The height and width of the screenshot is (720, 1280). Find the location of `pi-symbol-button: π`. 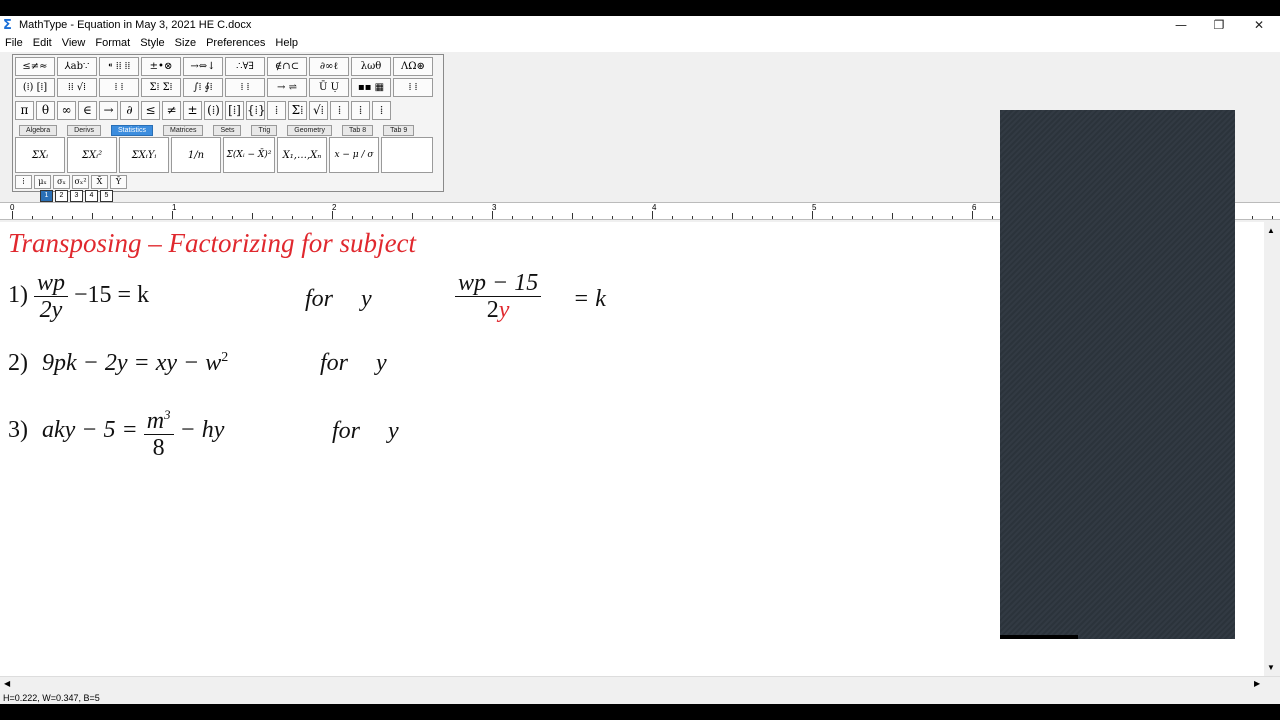

pi-symbol-button: π is located at coordinates (24, 110).